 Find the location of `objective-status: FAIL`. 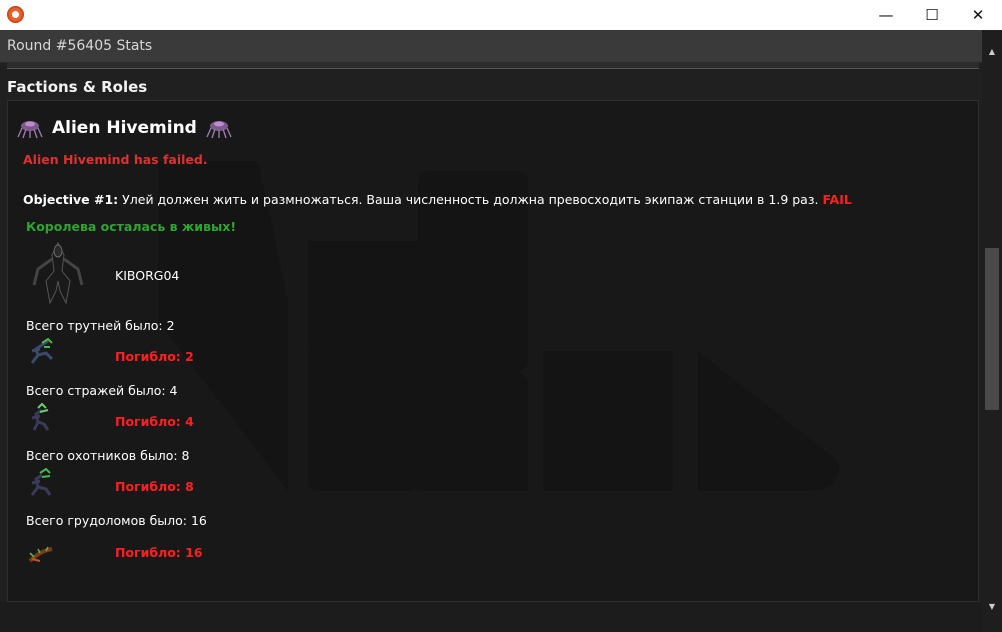

objective-status: FAIL is located at coordinates (837, 199).